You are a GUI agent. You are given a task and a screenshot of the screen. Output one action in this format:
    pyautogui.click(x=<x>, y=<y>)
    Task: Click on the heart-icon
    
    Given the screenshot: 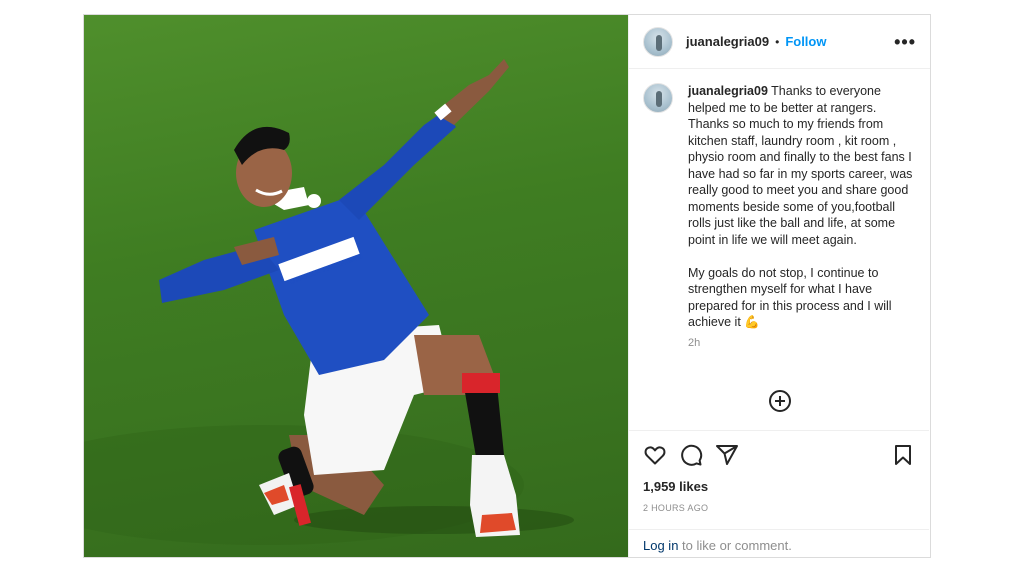 What is the action you would take?
    pyautogui.click(x=655, y=455)
    